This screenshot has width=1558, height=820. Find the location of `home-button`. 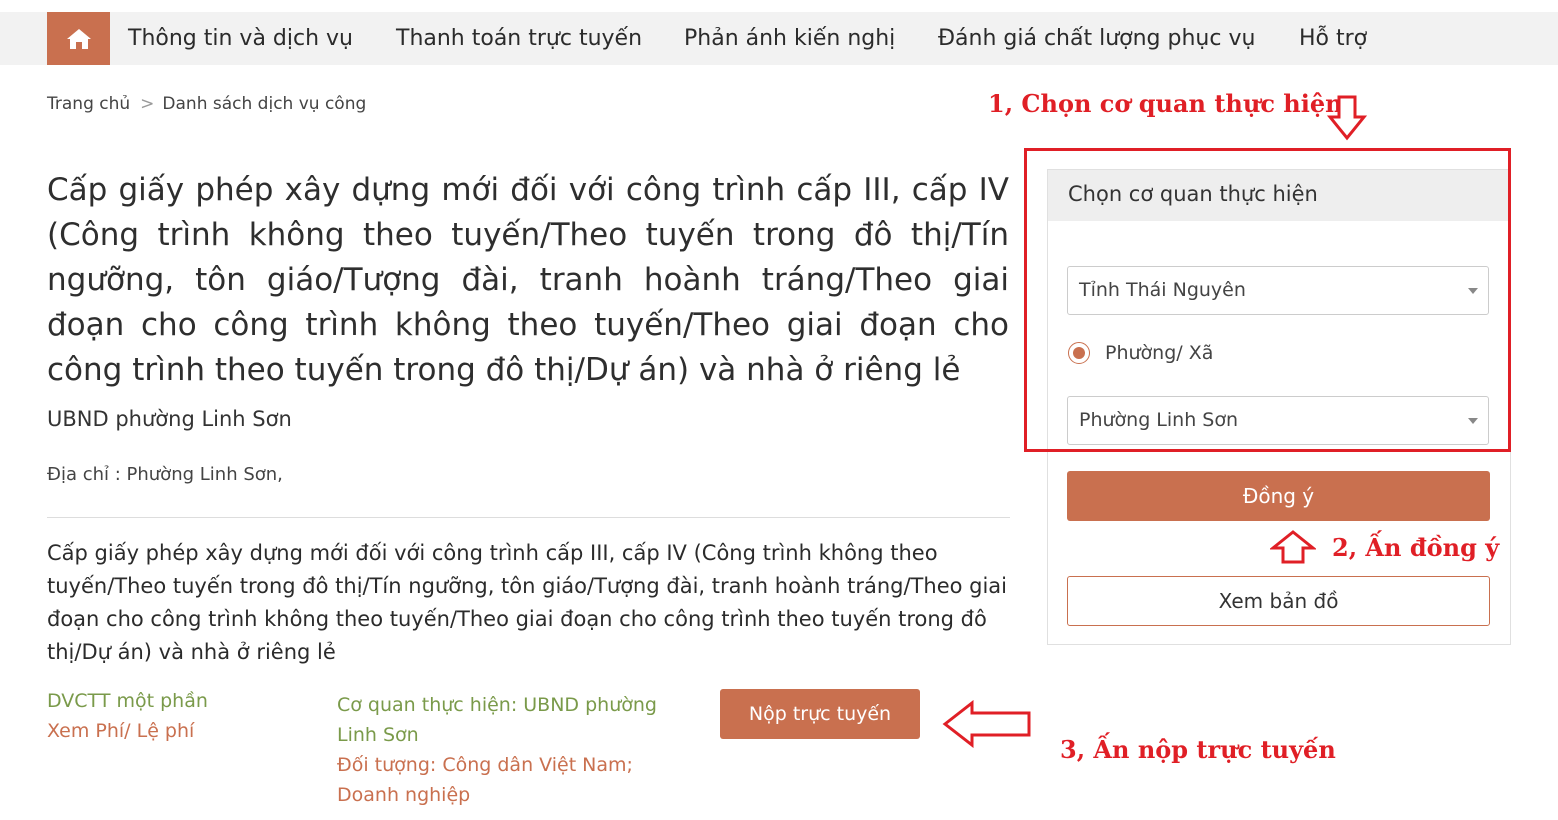

home-button is located at coordinates (78, 38).